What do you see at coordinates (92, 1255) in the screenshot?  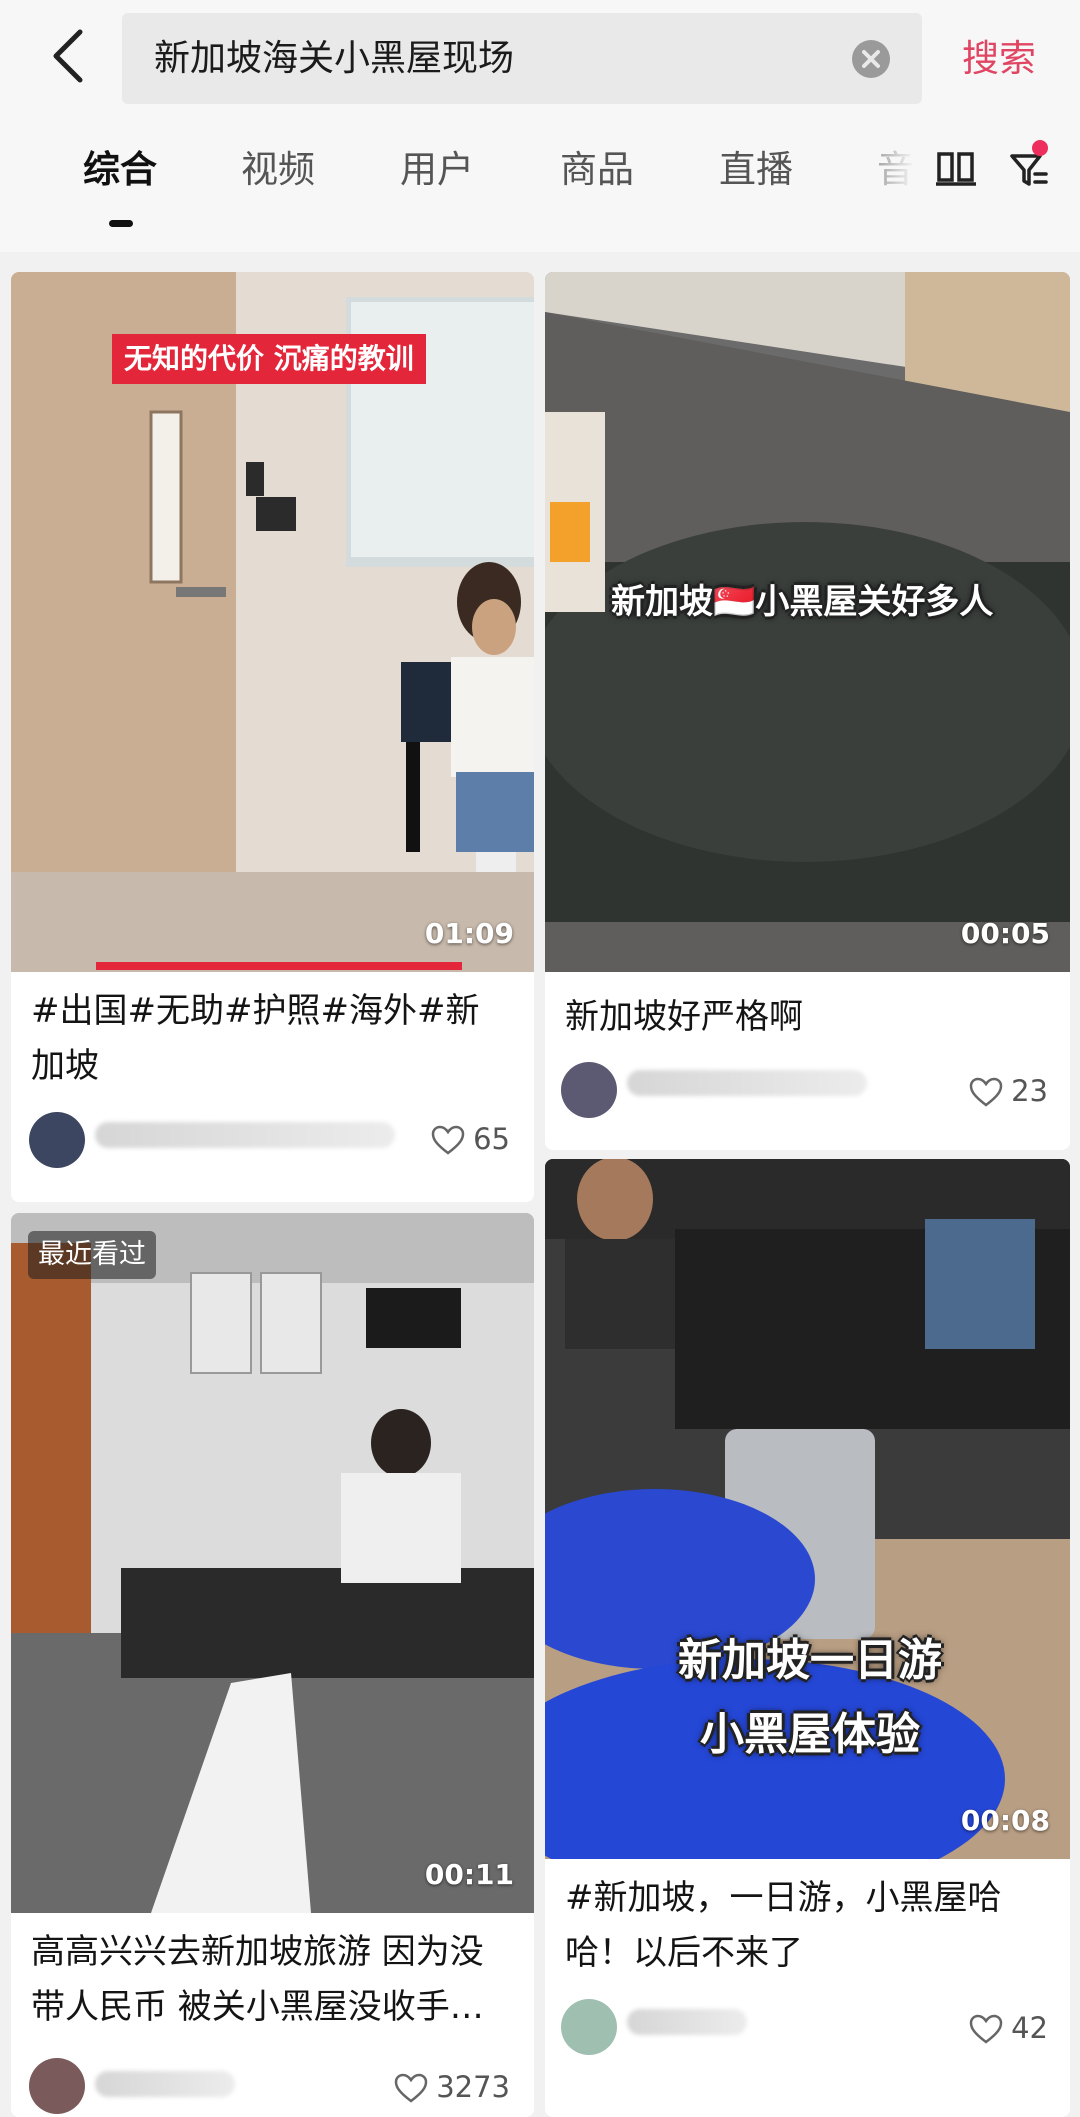 I see `recently-watched-badge: 最近看过` at bounding box center [92, 1255].